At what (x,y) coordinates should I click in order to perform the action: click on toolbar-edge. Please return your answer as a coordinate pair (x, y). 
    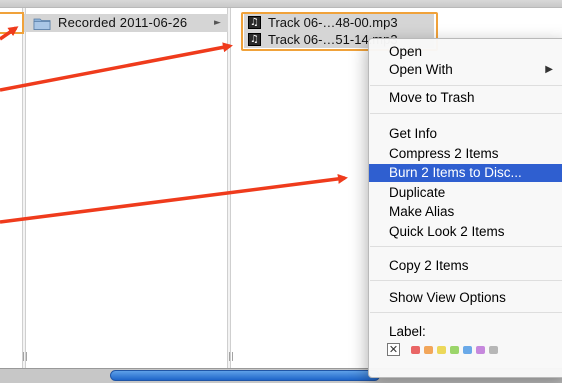
    Looking at the image, I should click on (281, 4).